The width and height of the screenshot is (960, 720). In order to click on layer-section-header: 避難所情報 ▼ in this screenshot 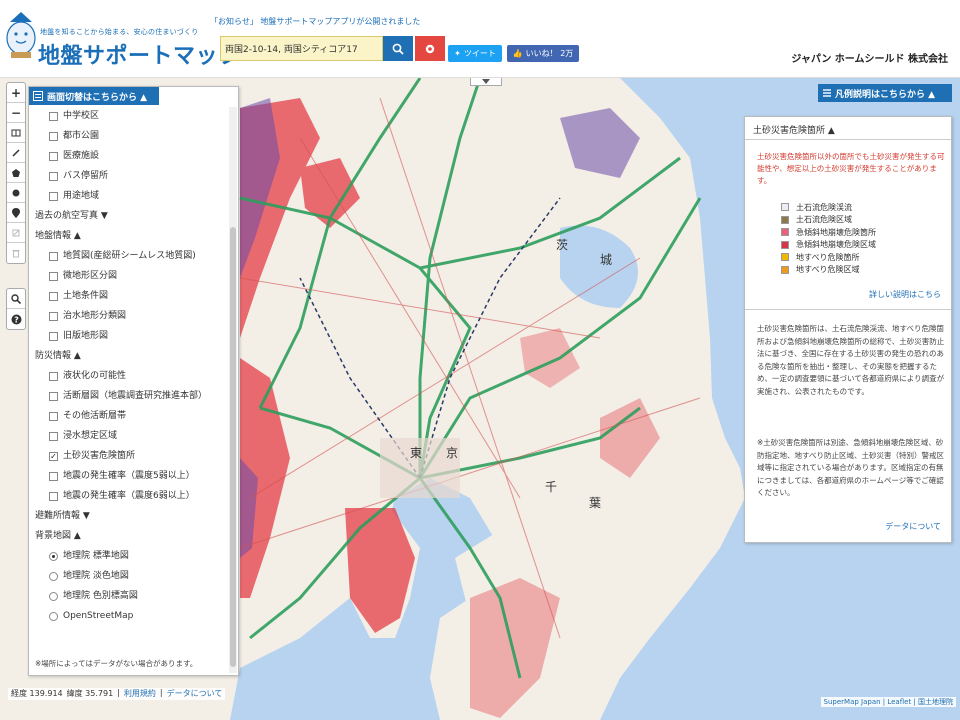, I will do `click(131, 517)`.